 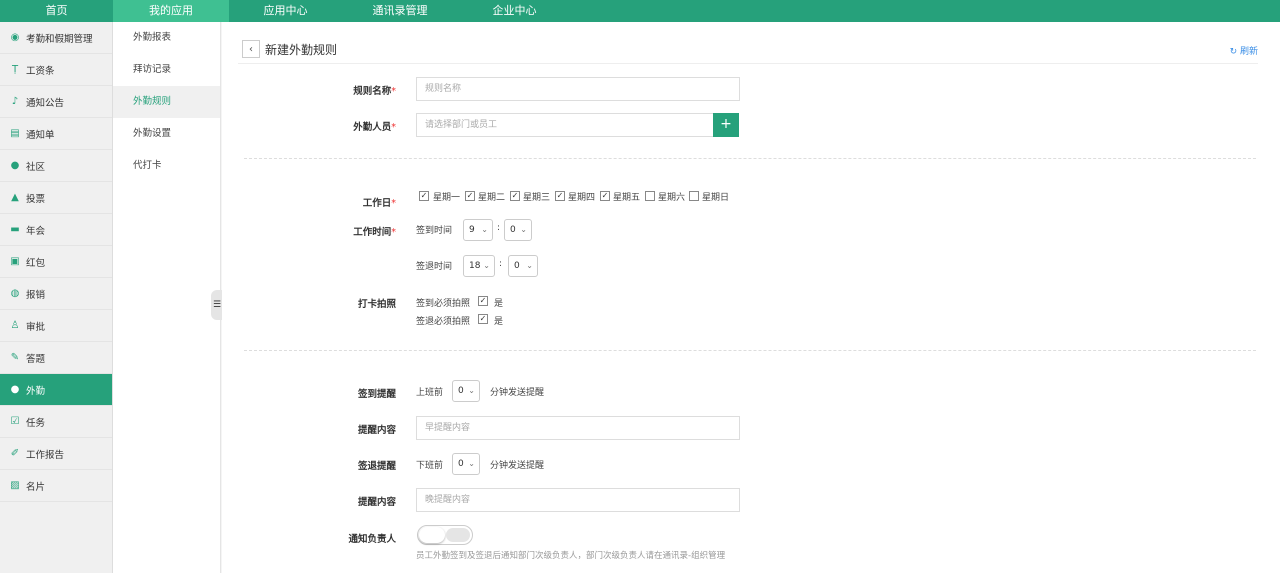 What do you see at coordinates (400, 11) in the screenshot?
I see `tab-contacts: 通讯录管理` at bounding box center [400, 11].